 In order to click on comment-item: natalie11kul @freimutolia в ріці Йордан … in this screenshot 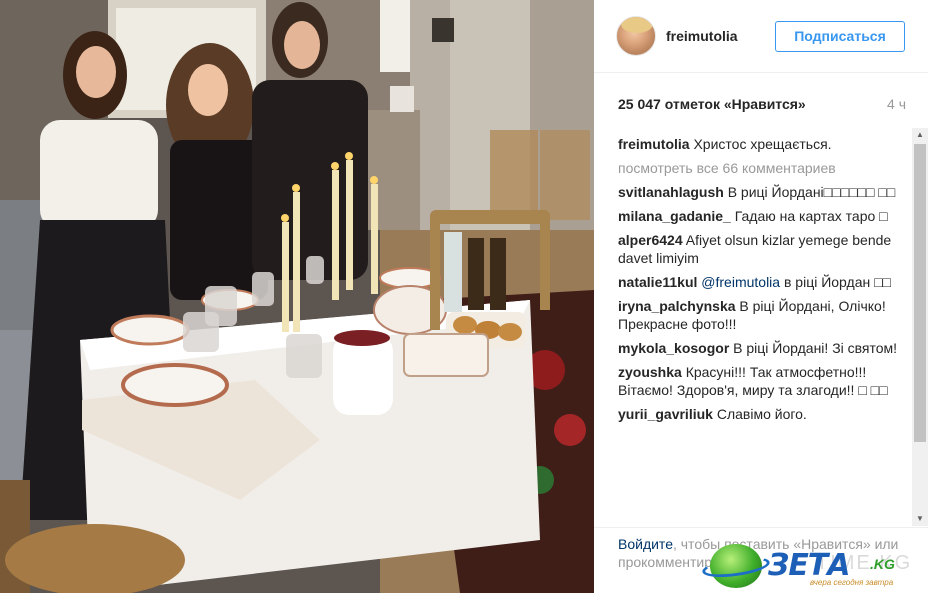, I will do `click(762, 282)`.